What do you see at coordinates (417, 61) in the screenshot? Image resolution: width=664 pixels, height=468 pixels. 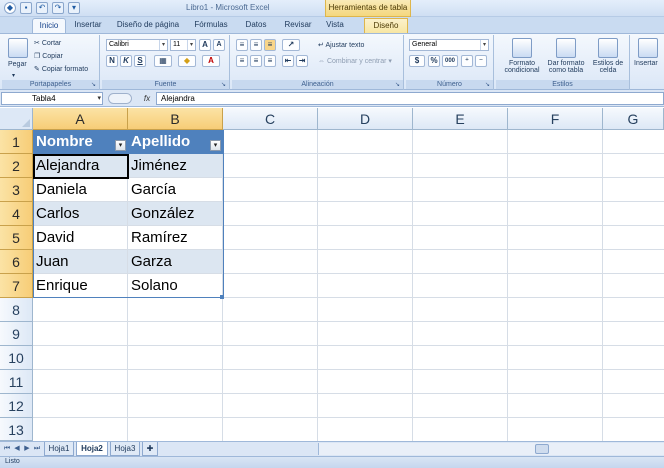 I see `currency-button: $` at bounding box center [417, 61].